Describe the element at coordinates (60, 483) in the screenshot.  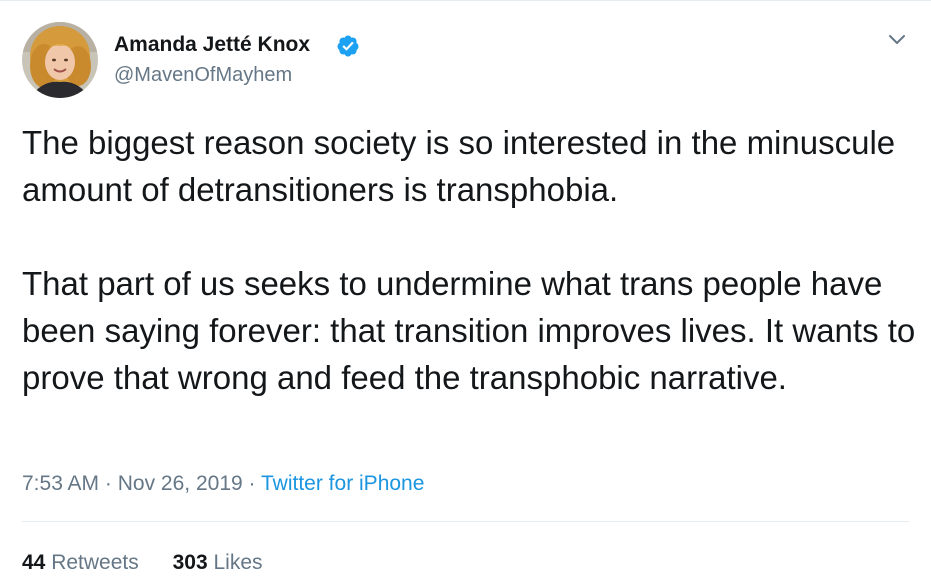
I see `tweet-time: 7:53 AM` at that location.